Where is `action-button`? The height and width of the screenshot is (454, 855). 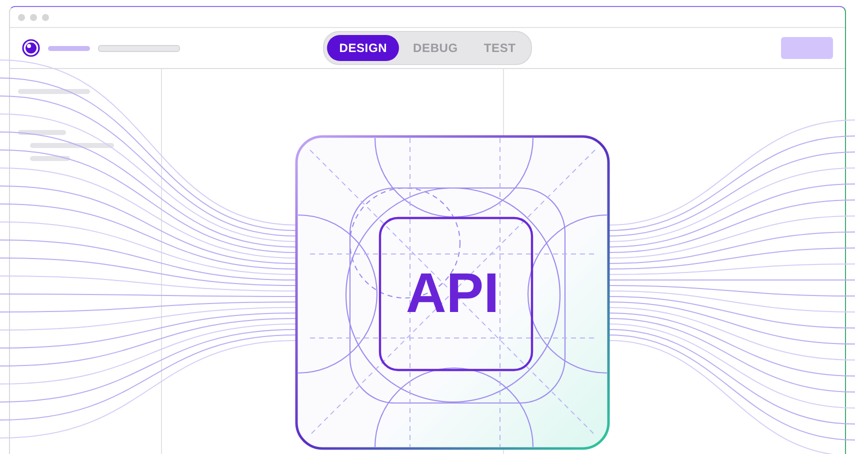
action-button is located at coordinates (807, 48).